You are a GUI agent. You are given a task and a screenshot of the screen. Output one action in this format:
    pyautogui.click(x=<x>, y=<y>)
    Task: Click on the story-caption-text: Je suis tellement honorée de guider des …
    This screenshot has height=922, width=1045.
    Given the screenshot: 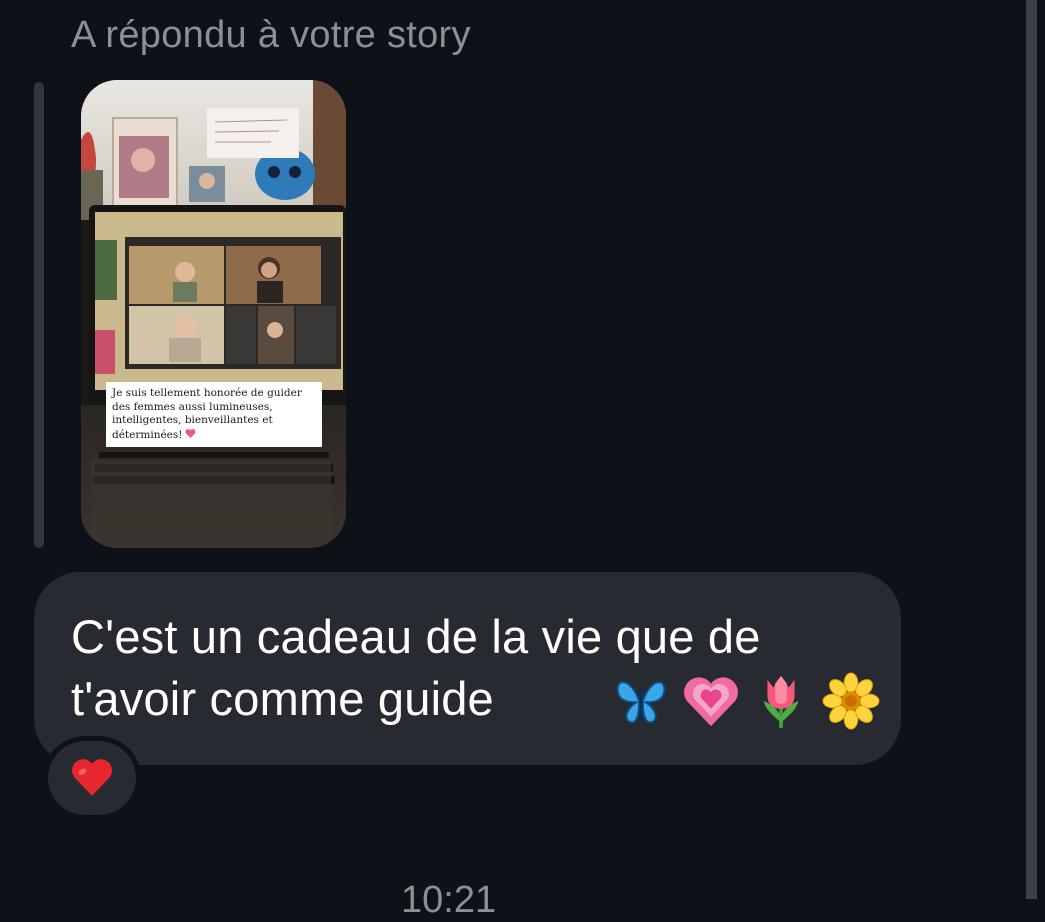 What is the action you would take?
    pyautogui.click(x=207, y=414)
    